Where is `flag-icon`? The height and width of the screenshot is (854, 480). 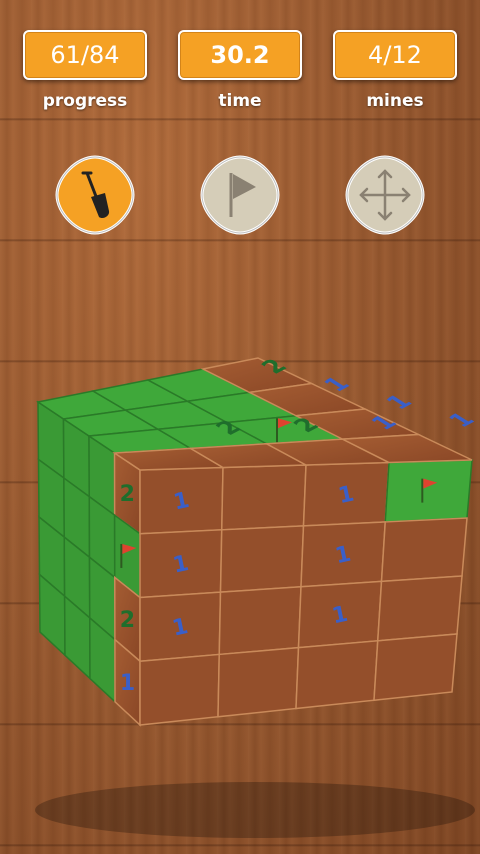
flag-icon is located at coordinates (240, 195).